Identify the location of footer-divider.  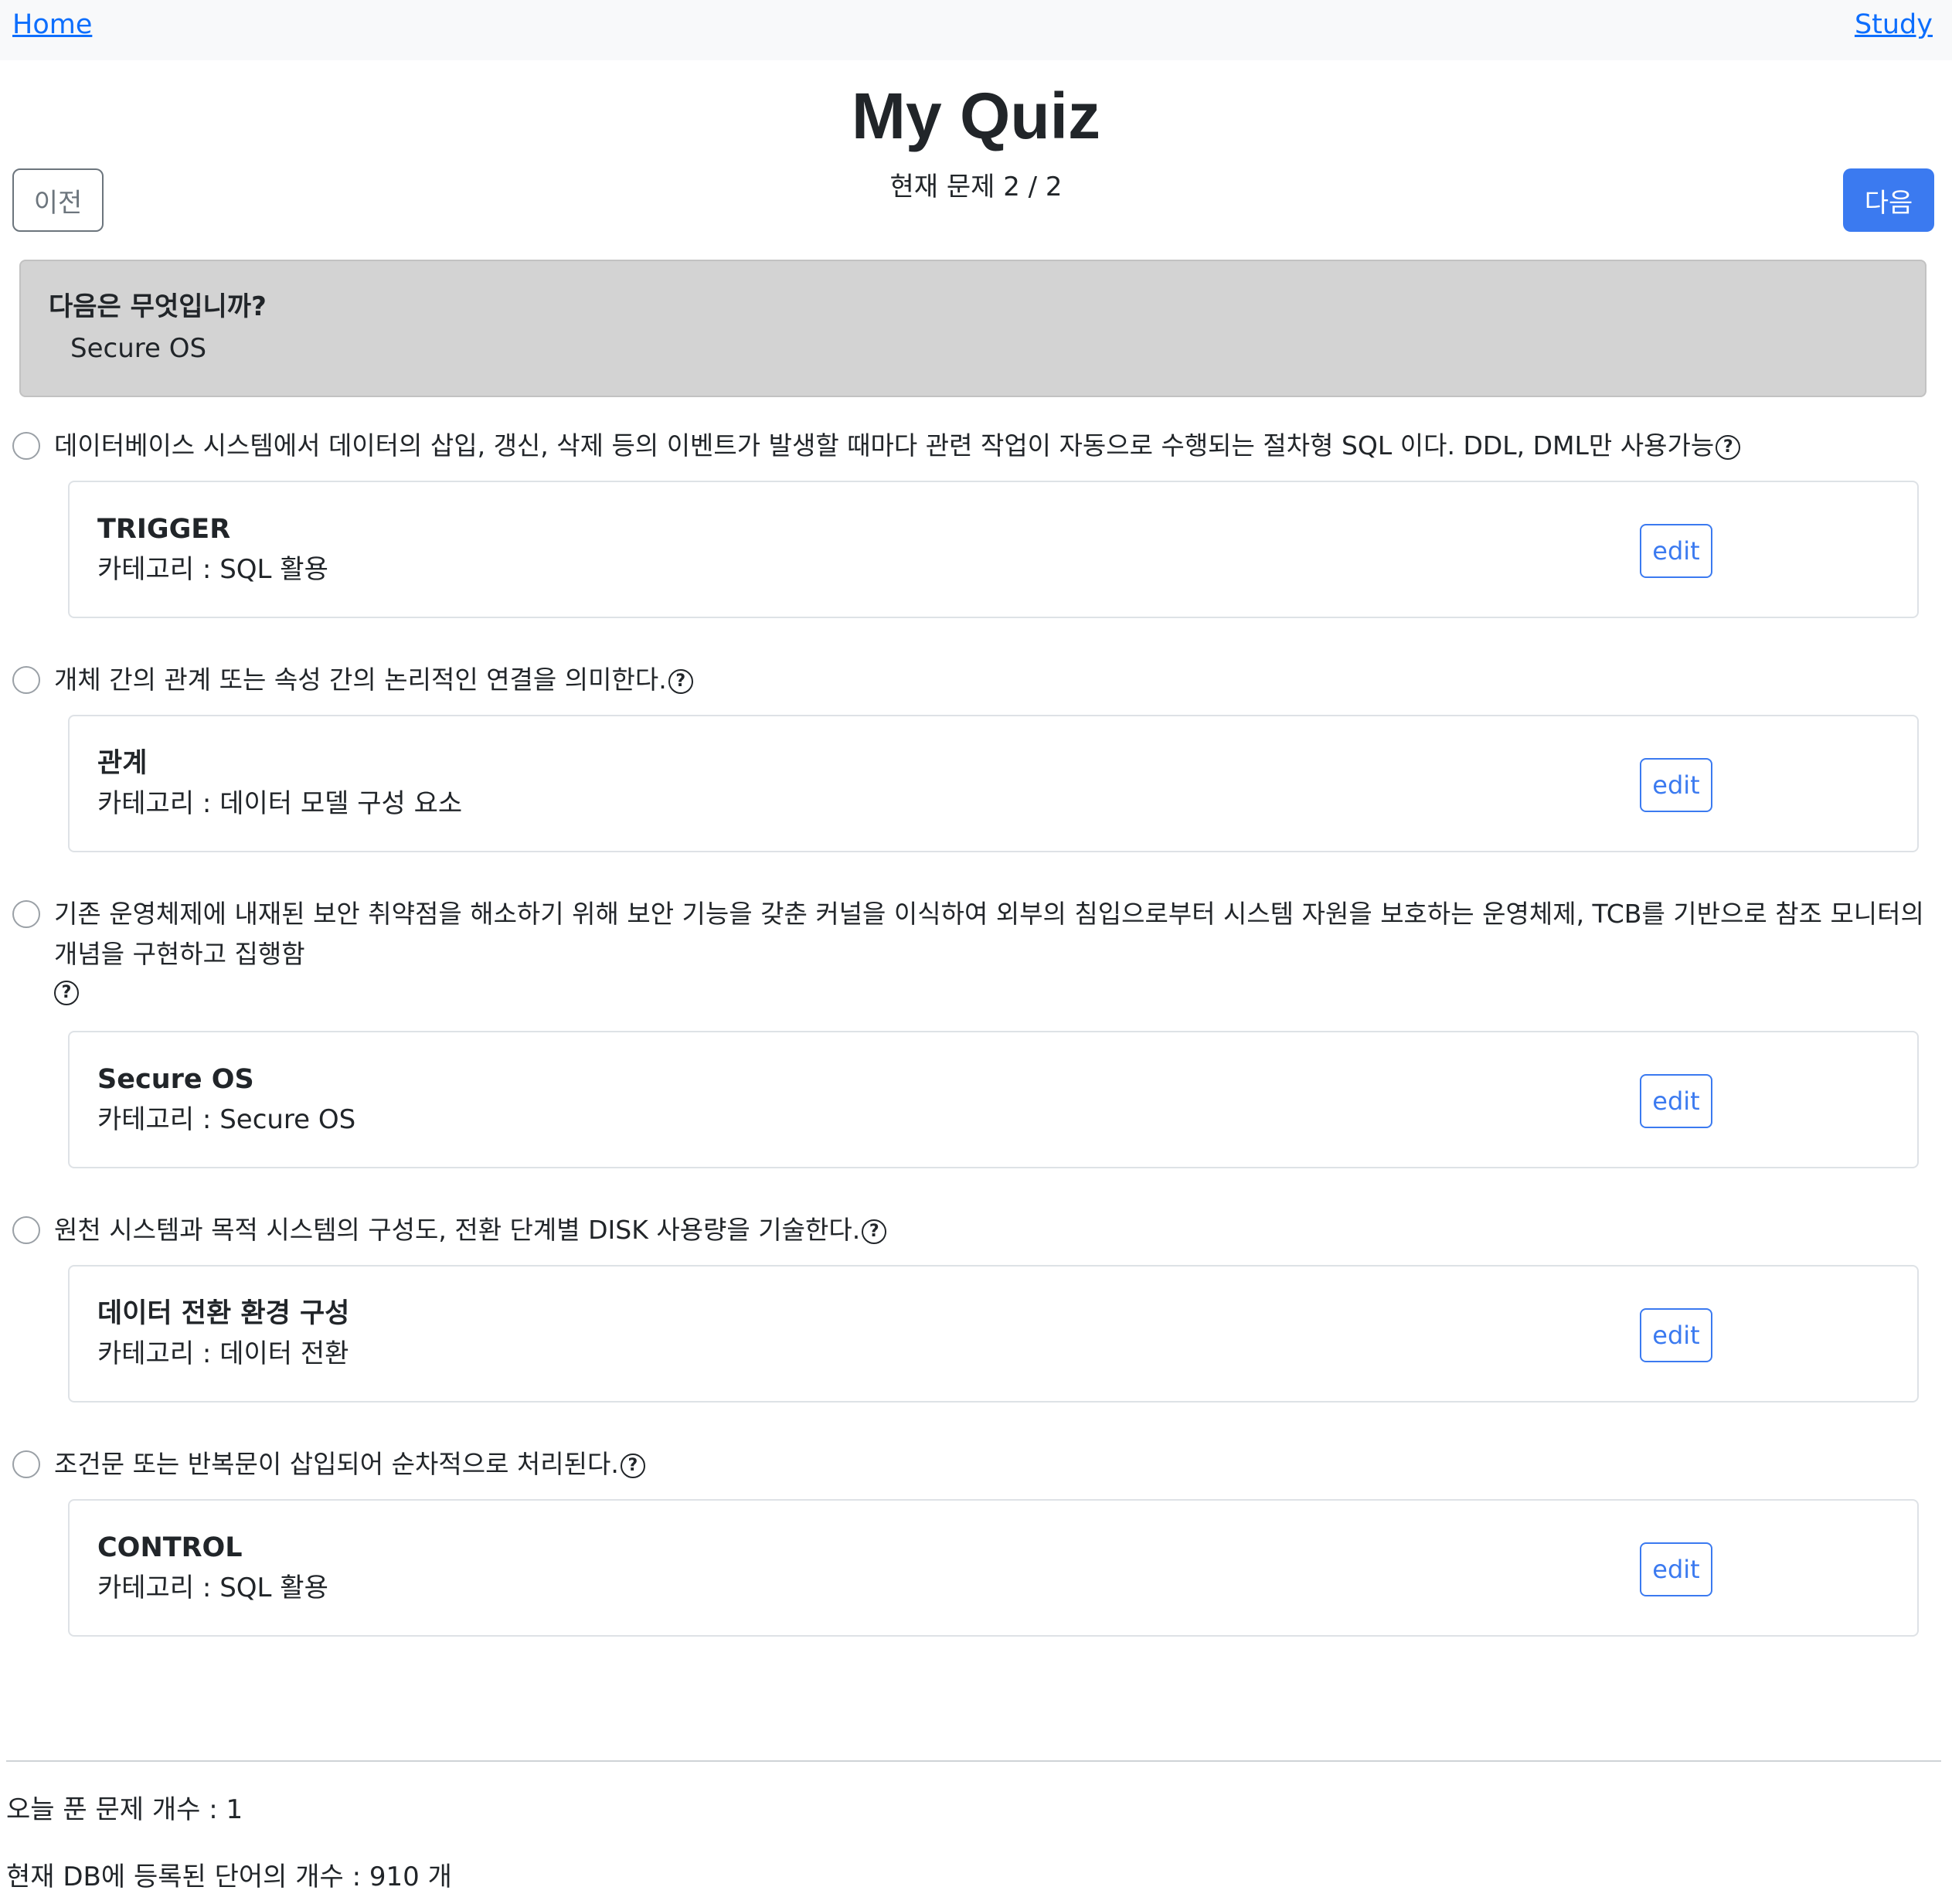
(973, 1761).